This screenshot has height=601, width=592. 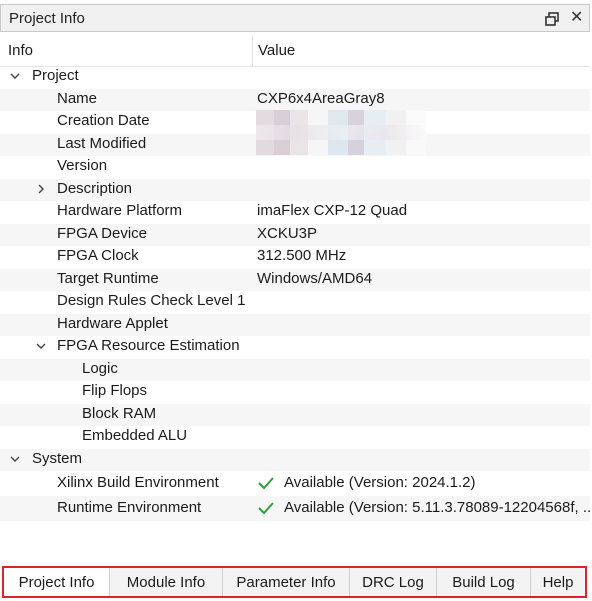 I want to click on value-column-header: Value, so click(x=276, y=50).